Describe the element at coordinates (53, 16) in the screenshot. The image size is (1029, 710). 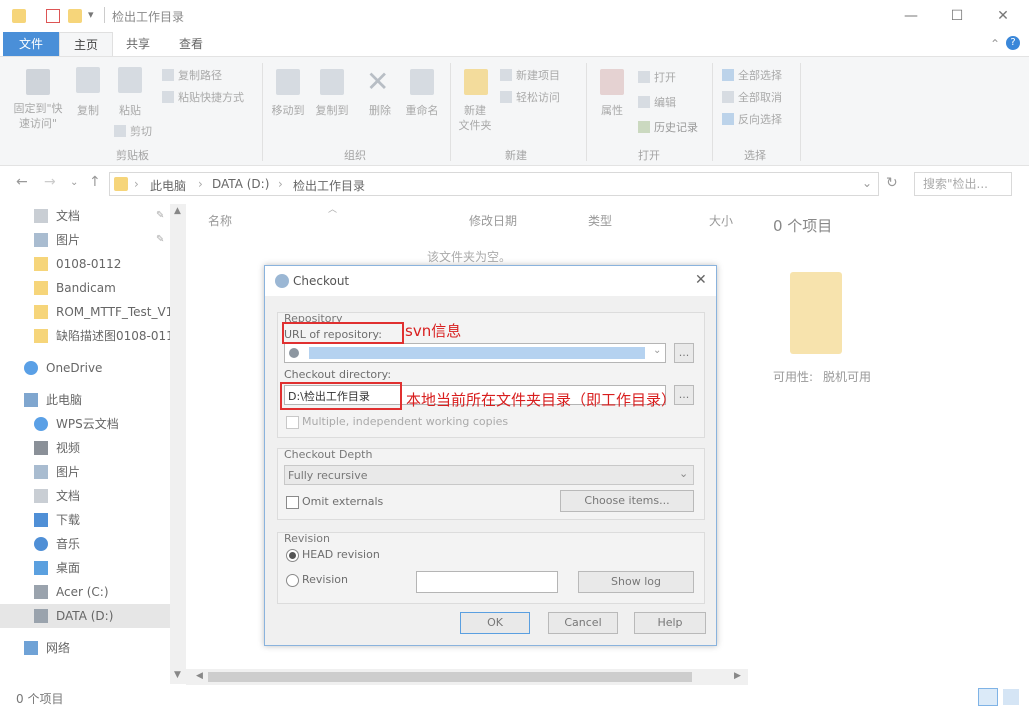
I see `properties-check-icon` at that location.